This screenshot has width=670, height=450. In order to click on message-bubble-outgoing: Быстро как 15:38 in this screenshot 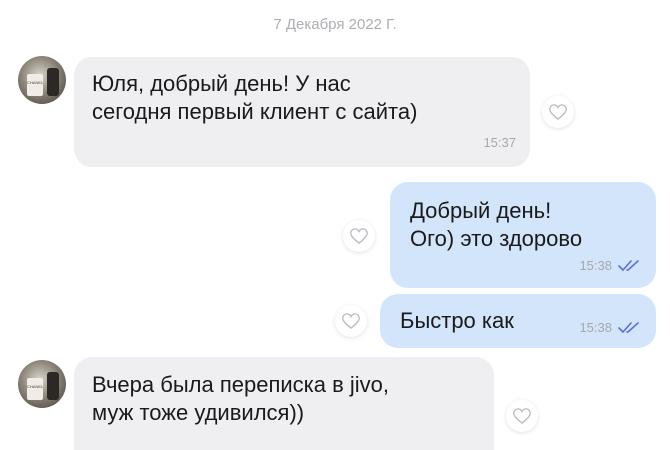, I will do `click(518, 321)`.